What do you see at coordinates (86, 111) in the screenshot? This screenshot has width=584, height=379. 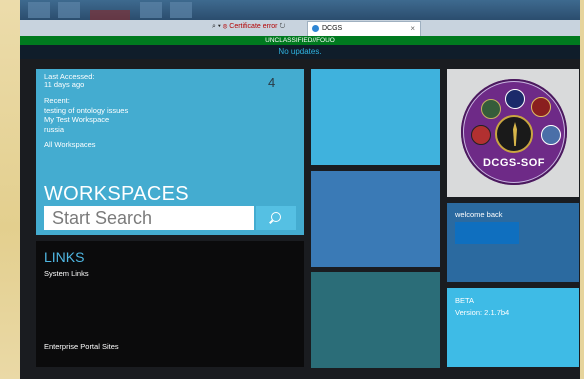 I see `recent-workspace-item: testing of ontology issues` at bounding box center [86, 111].